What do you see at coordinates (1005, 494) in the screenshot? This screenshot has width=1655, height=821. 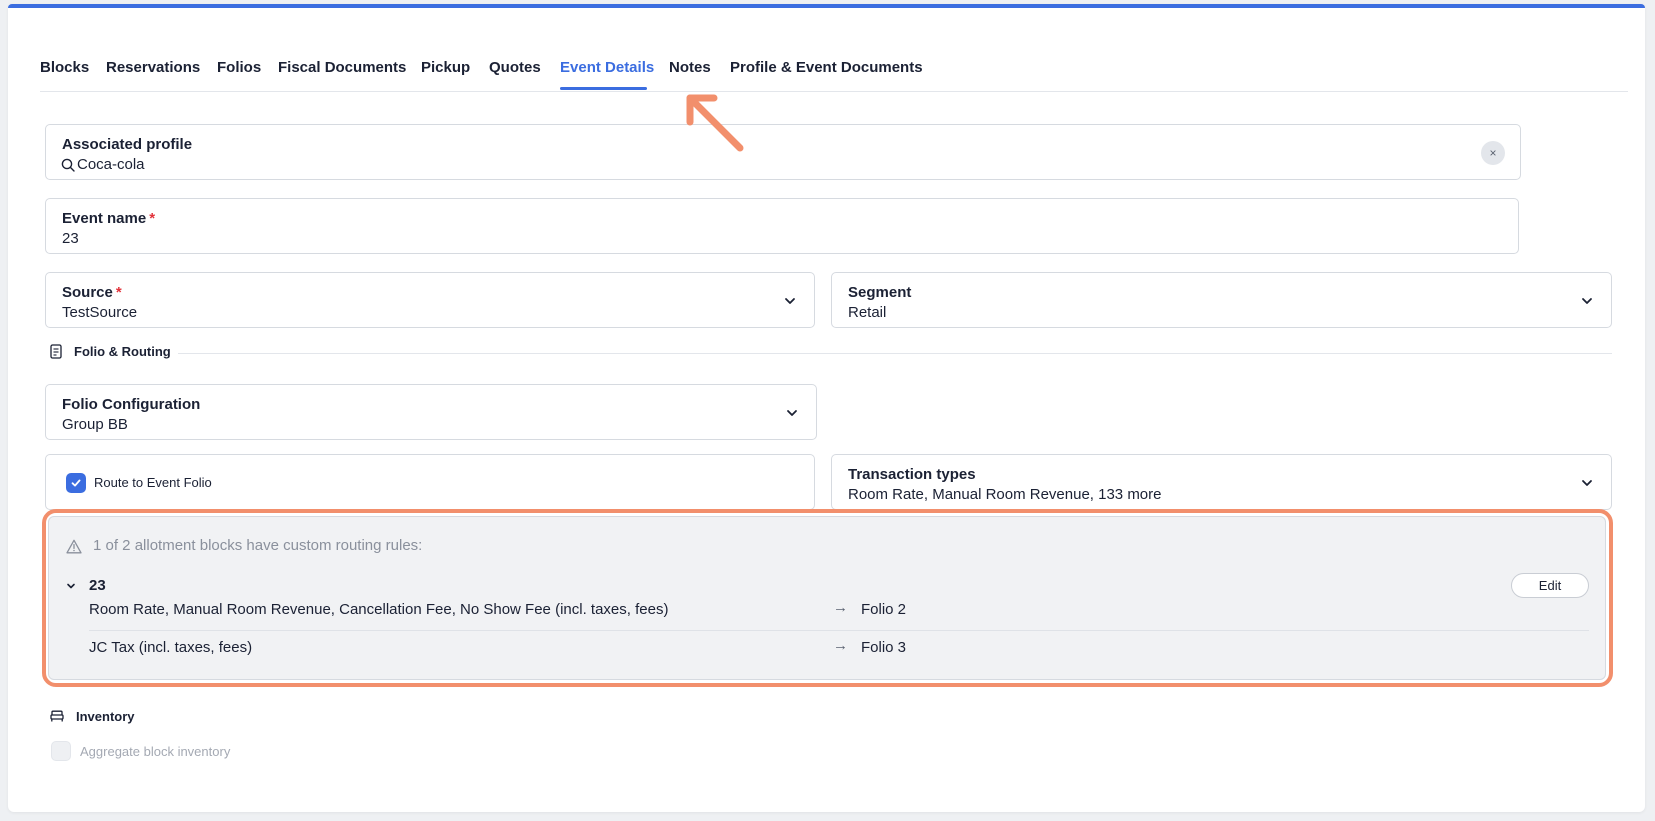 I see `transaction-types-value: Room Rate, Manual Room Revenue, 133 more` at bounding box center [1005, 494].